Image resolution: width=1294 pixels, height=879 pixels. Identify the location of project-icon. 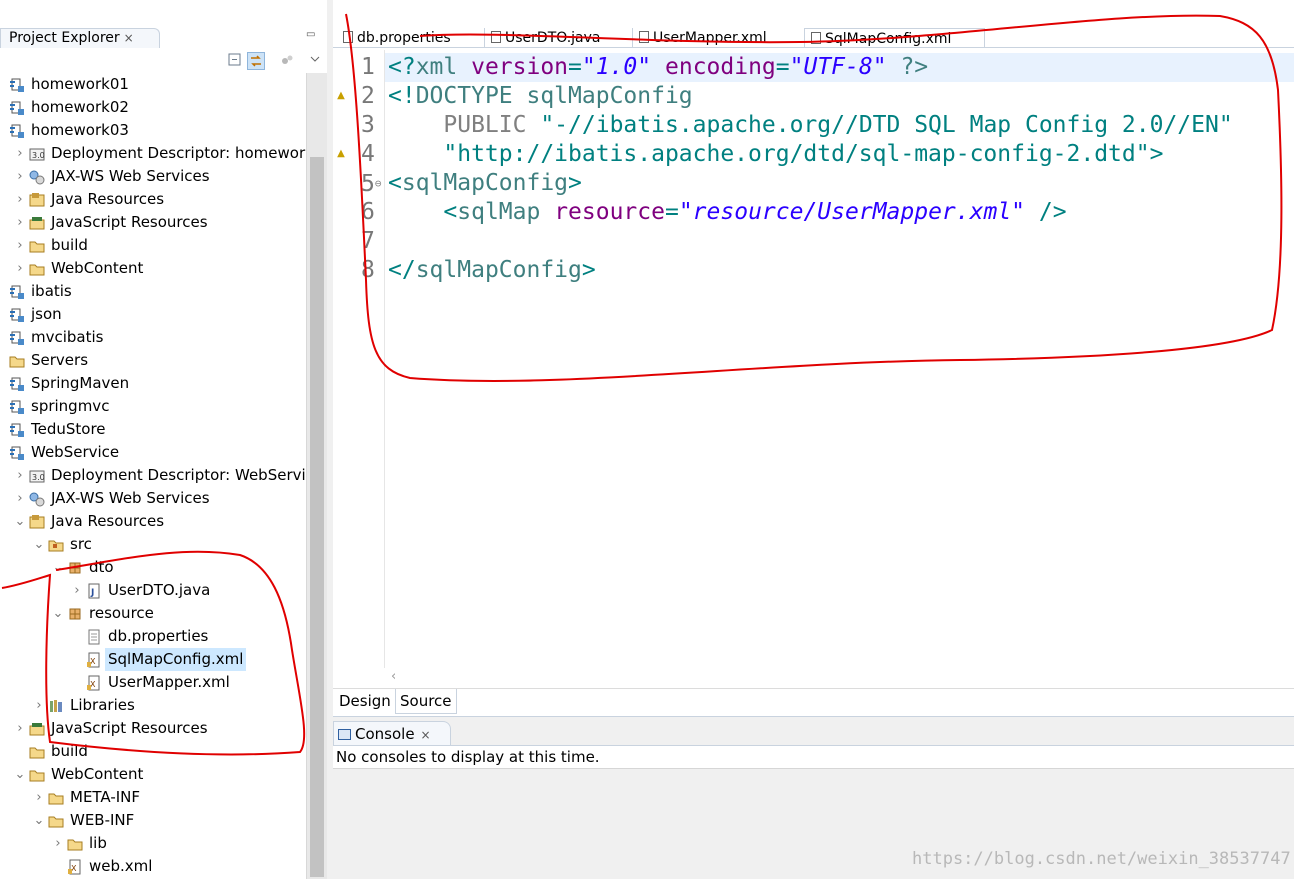
(17, 315).